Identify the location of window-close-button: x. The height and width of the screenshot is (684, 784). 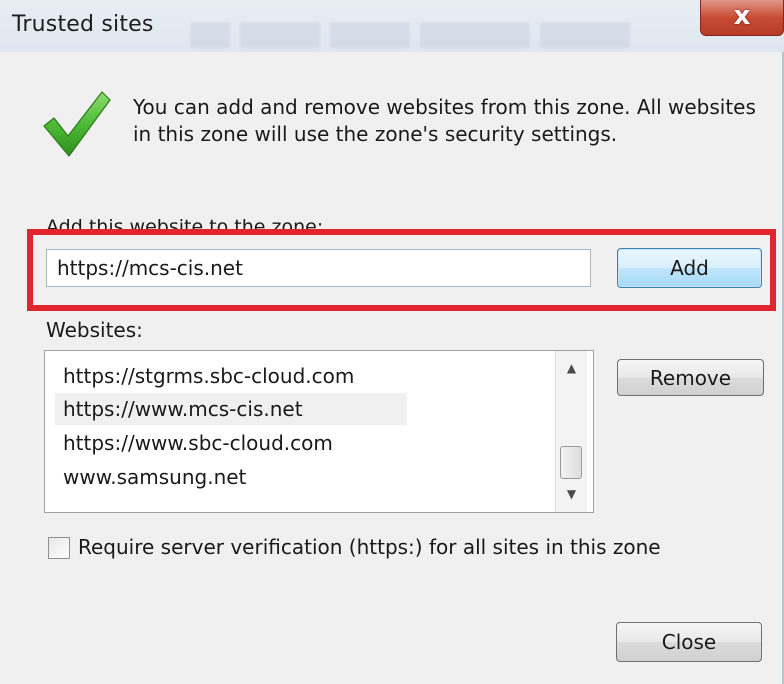
(742, 18).